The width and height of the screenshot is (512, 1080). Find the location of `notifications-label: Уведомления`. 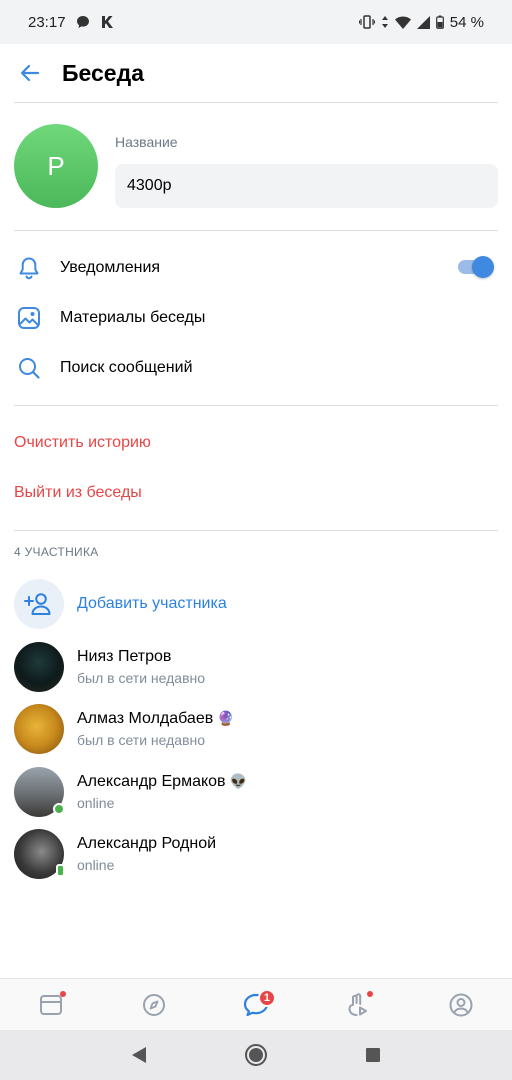

notifications-label: Уведомления is located at coordinates (110, 267).